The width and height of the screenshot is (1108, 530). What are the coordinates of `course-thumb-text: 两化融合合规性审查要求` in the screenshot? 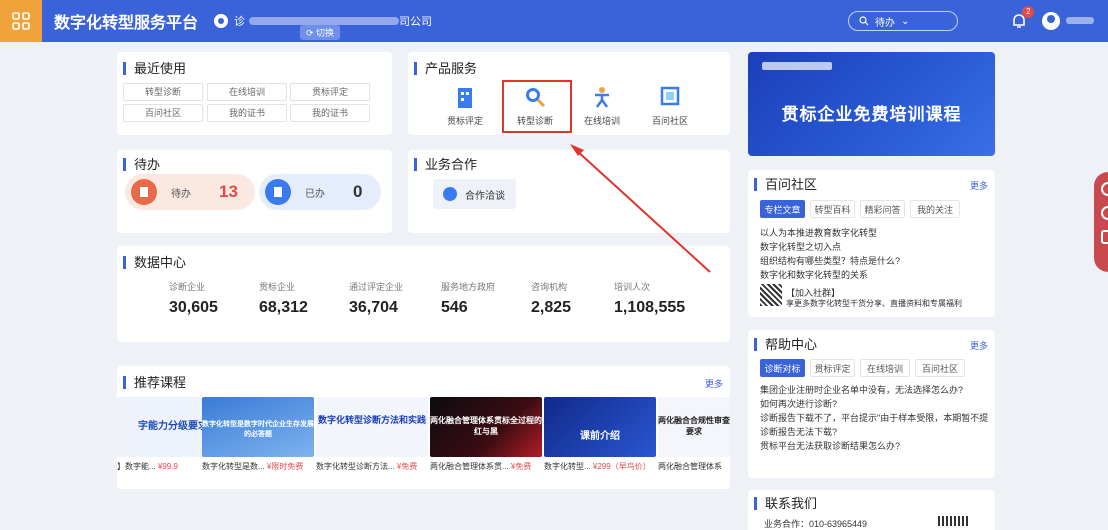 It's located at (694, 426).